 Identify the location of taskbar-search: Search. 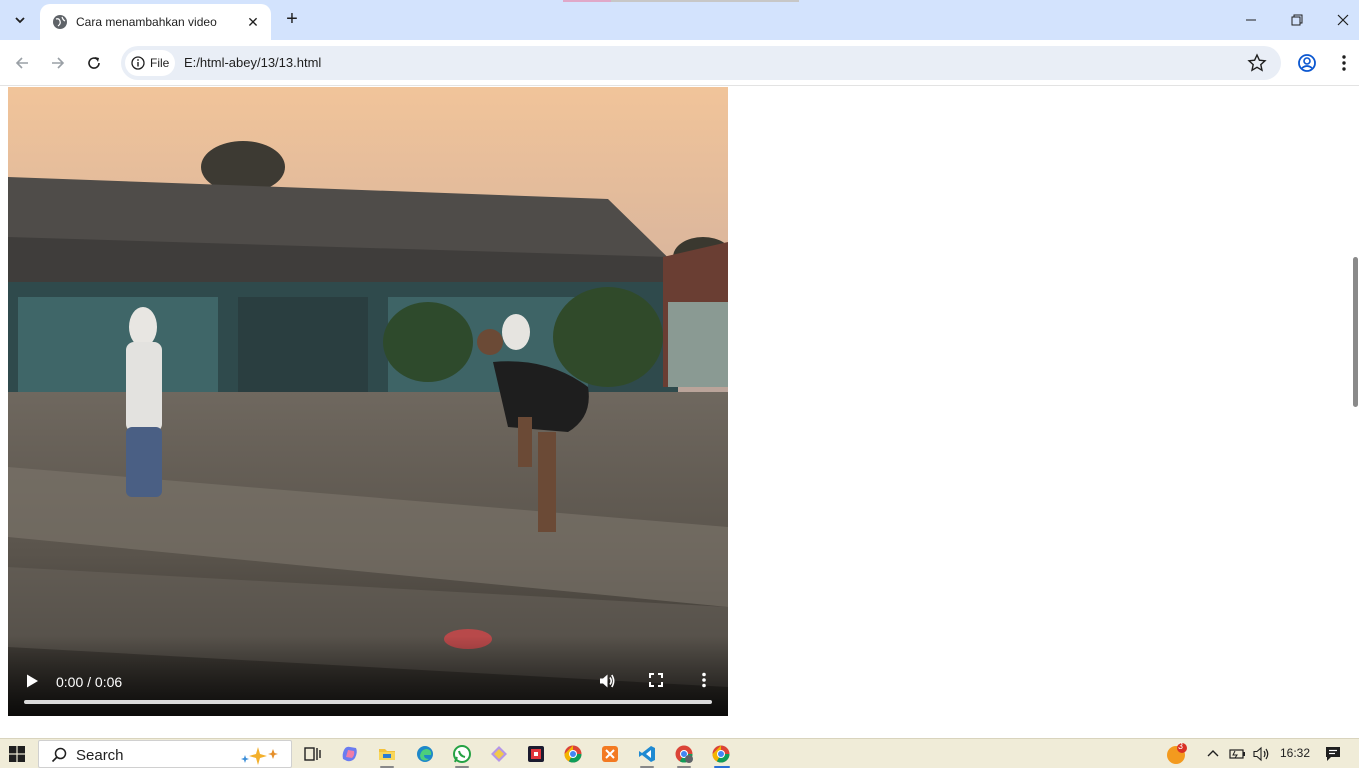
(165, 754).